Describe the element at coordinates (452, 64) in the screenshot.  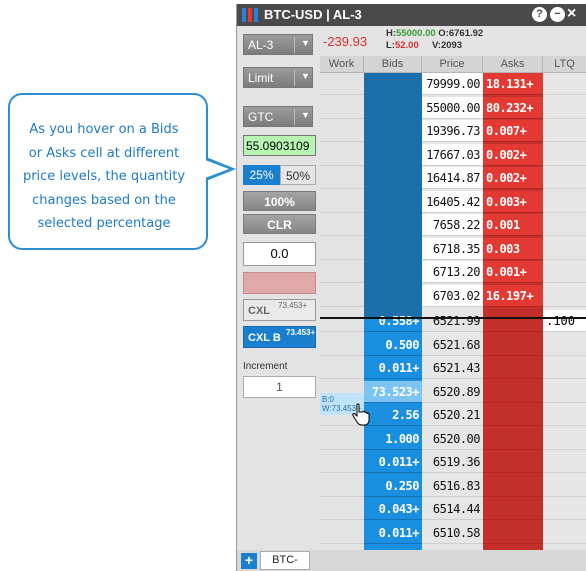
I see `header-price: Price` at that location.